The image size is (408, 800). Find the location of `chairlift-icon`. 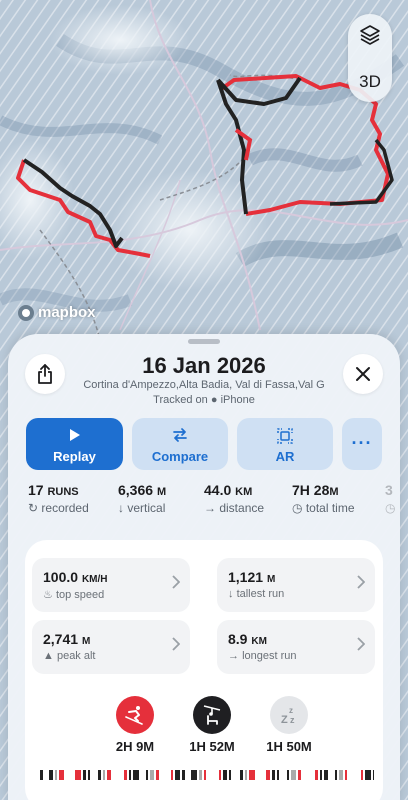

chairlift-icon is located at coordinates (212, 715).